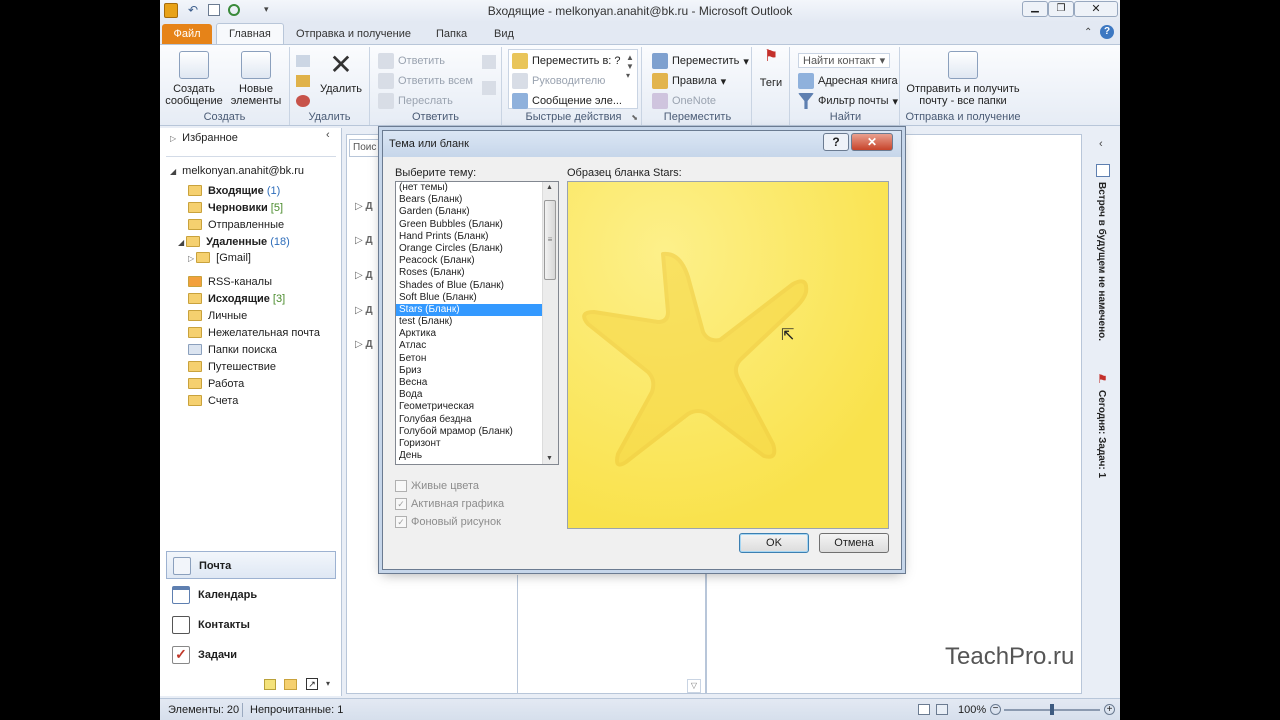 This screenshot has width=1280, height=720. What do you see at coordinates (411, 61) in the screenshot?
I see `reply-button: Ответить` at bounding box center [411, 61].